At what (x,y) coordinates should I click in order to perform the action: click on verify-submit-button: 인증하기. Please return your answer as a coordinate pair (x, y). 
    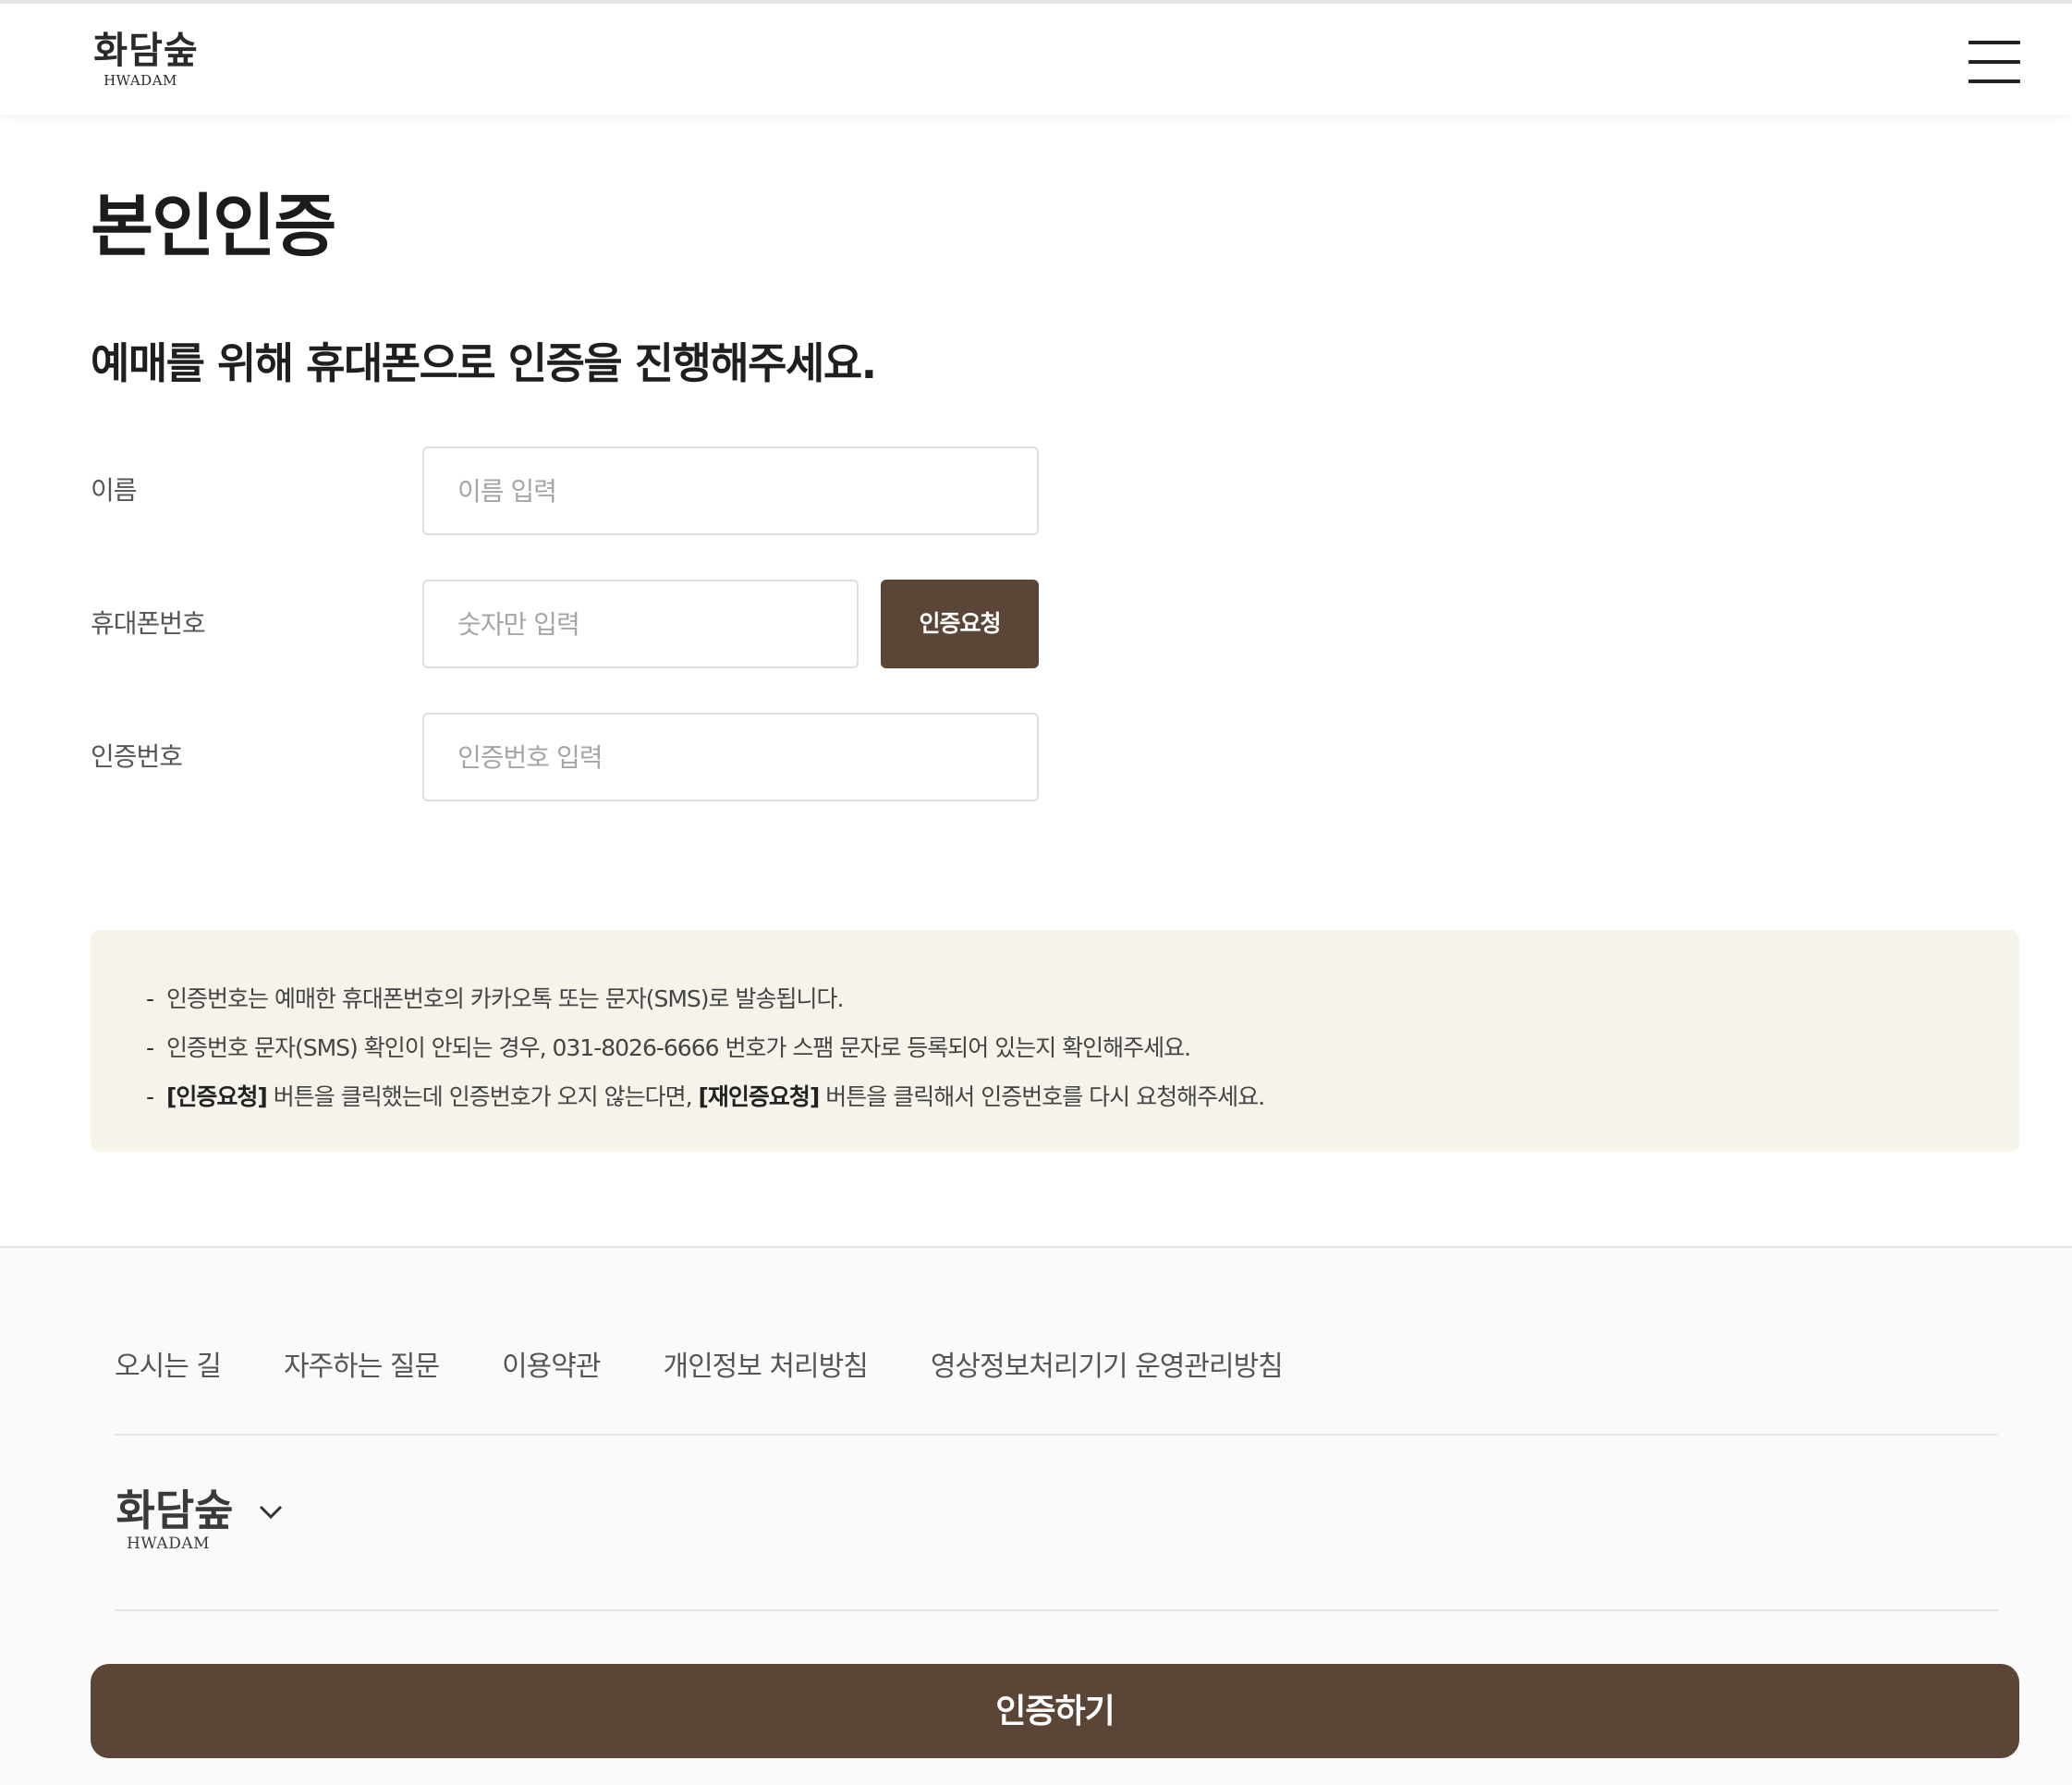
    Looking at the image, I should click on (1055, 1711).